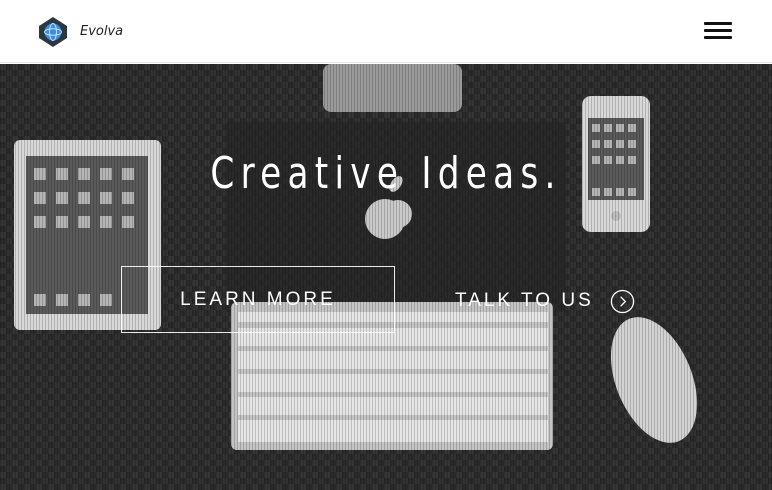 The height and width of the screenshot is (490, 772). I want to click on hero-headline: Creative Ideas., so click(386, 173).